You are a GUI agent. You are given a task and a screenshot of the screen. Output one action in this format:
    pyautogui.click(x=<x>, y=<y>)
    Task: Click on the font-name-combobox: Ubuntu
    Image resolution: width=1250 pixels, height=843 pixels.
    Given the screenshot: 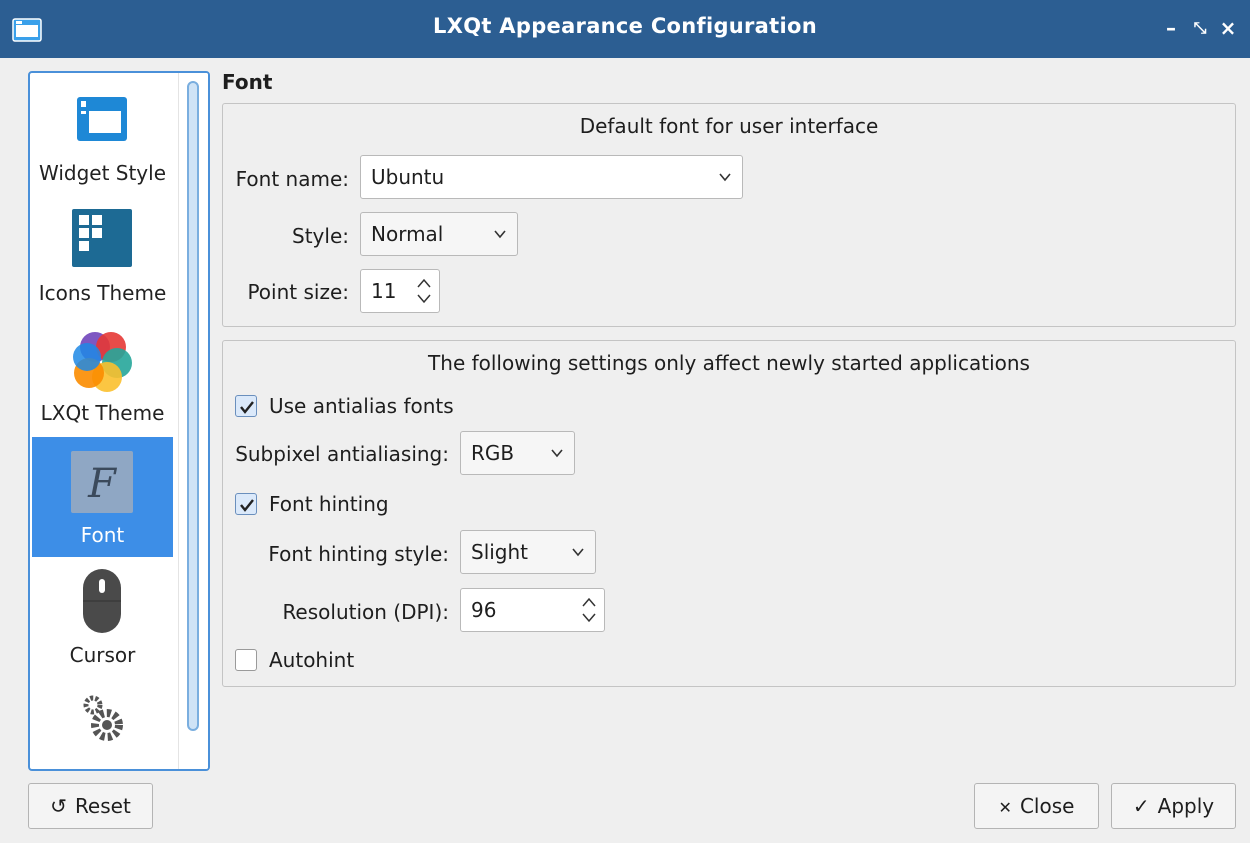 What is the action you would take?
    pyautogui.click(x=551, y=177)
    